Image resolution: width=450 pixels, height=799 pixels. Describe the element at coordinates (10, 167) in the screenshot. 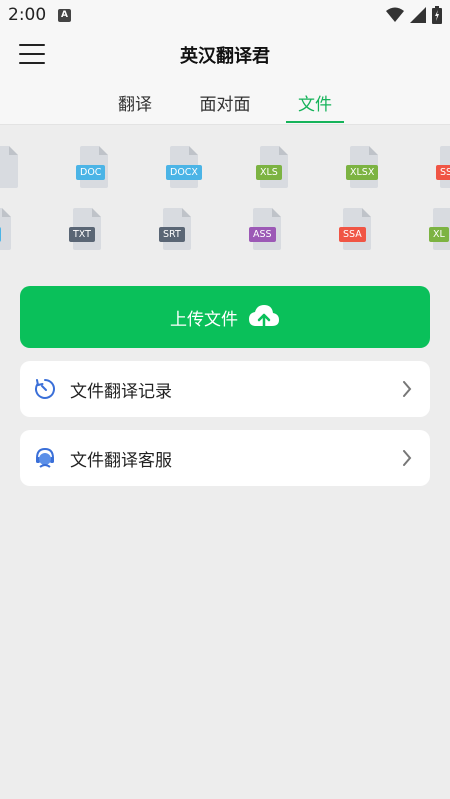

I see `file-format-icon` at that location.